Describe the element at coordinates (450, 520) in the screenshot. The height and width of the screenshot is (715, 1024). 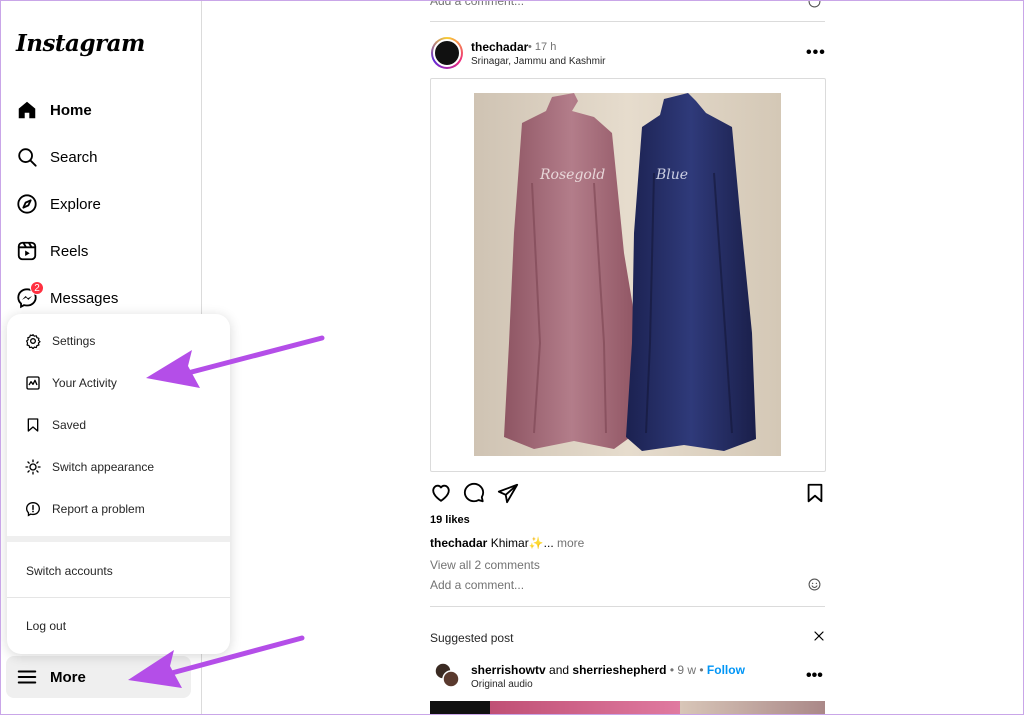
I see `likes-count: 19 likes` at that location.